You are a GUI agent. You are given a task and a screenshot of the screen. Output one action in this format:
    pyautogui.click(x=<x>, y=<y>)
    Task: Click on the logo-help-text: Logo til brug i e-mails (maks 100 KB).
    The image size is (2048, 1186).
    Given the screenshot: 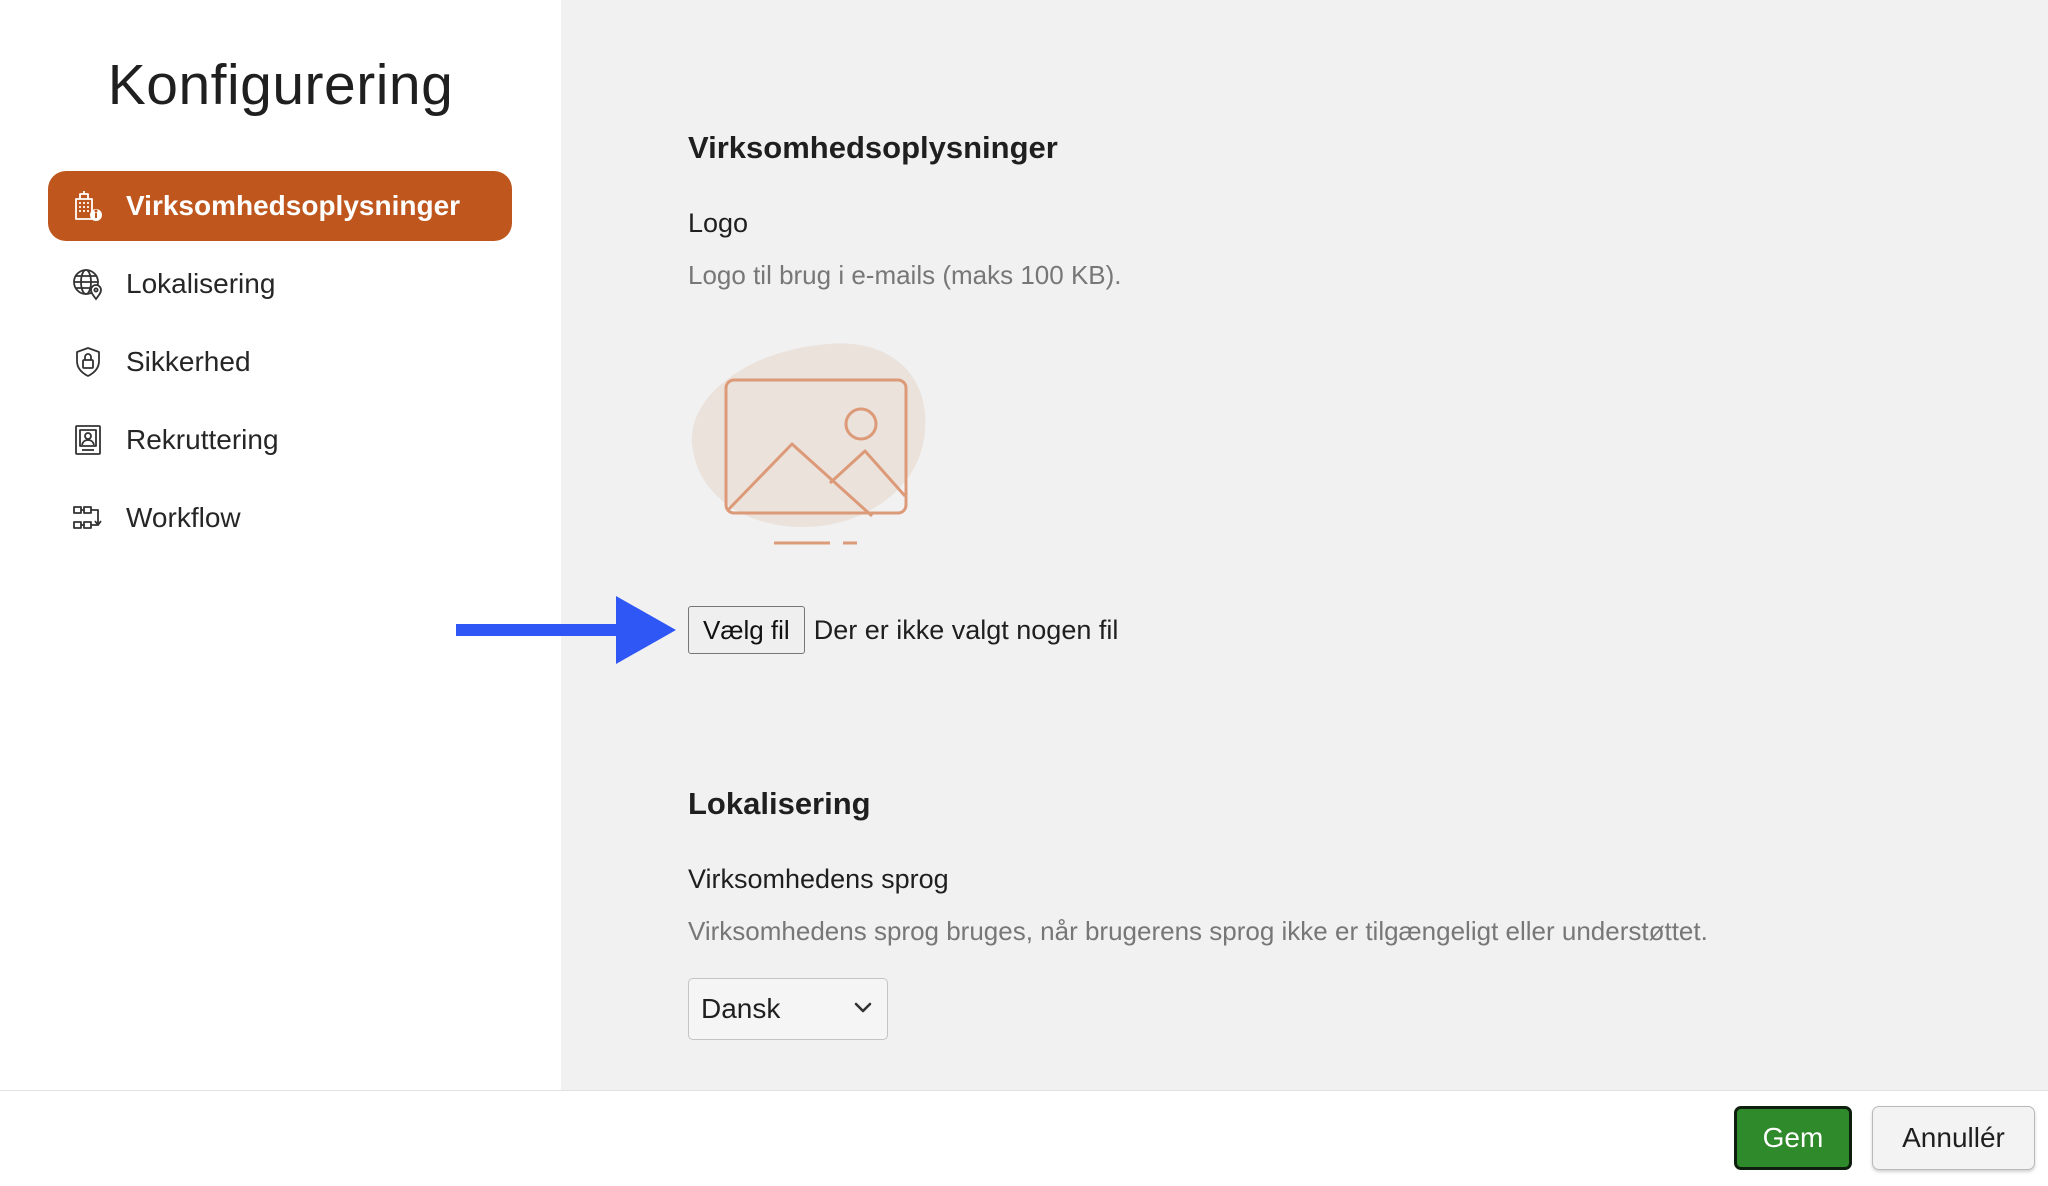 What is the action you would take?
    pyautogui.click(x=905, y=275)
    